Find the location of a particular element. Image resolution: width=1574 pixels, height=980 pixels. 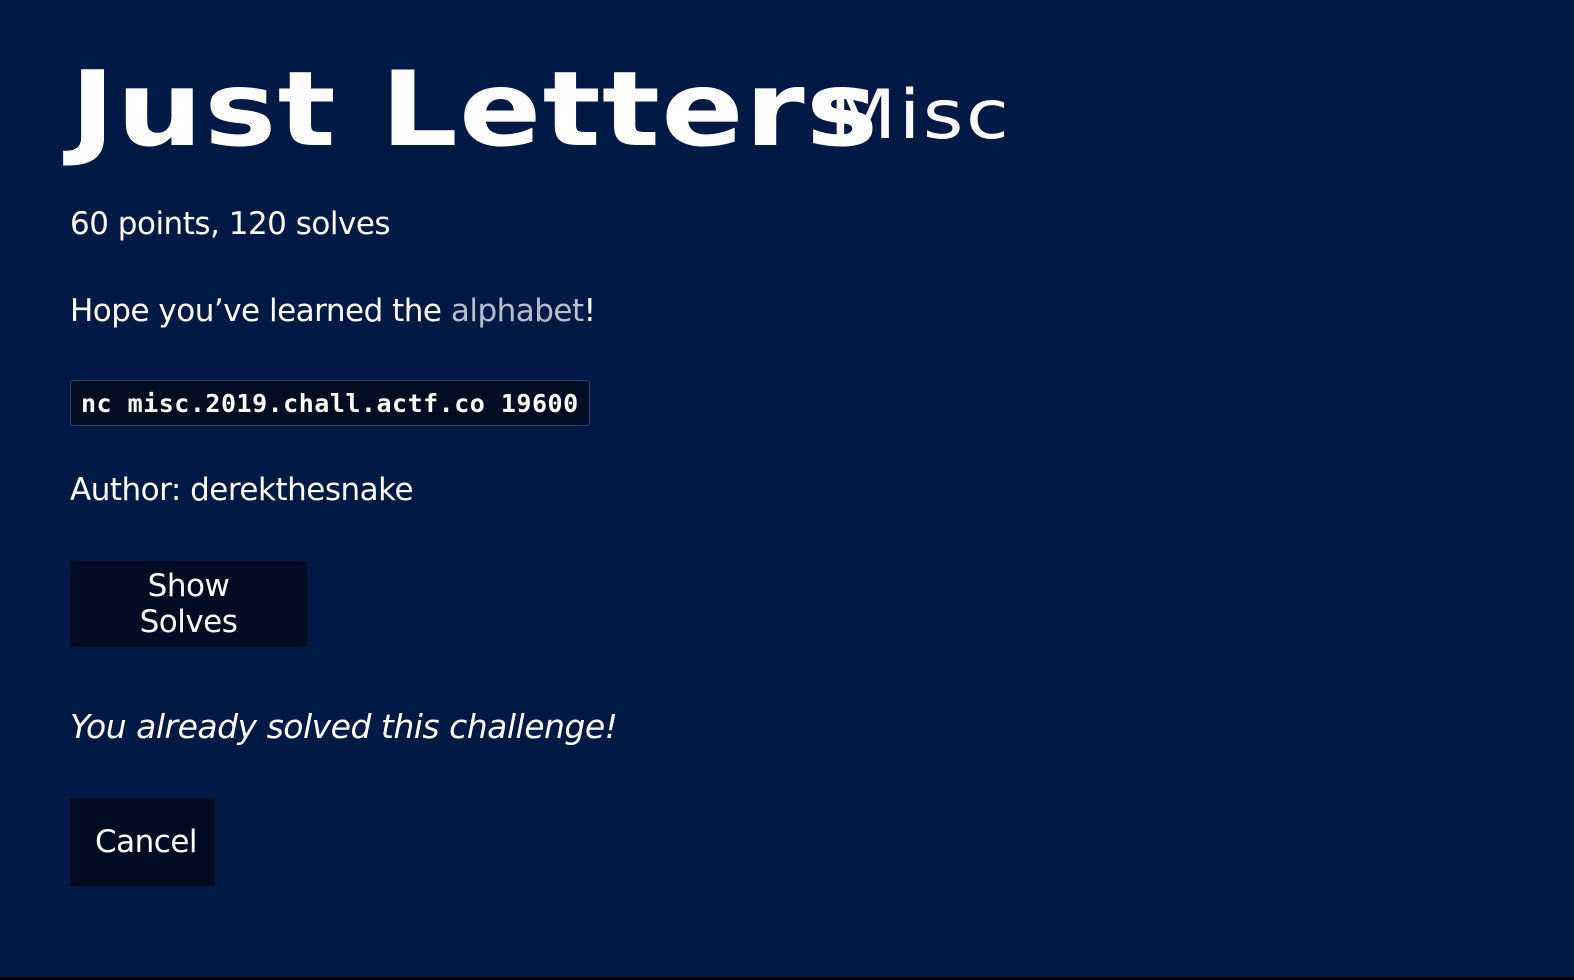

cancel-button: Cancel is located at coordinates (142, 842).